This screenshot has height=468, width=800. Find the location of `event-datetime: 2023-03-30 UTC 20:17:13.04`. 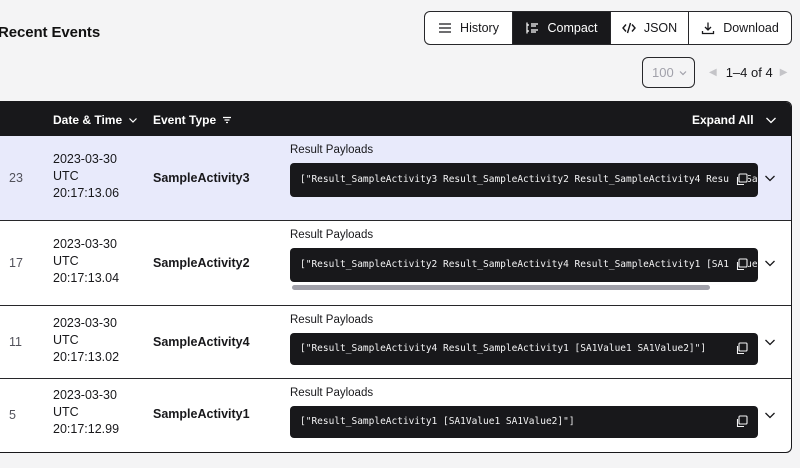

event-datetime: 2023-03-30 UTC 20:17:13.04 is located at coordinates (86, 261).